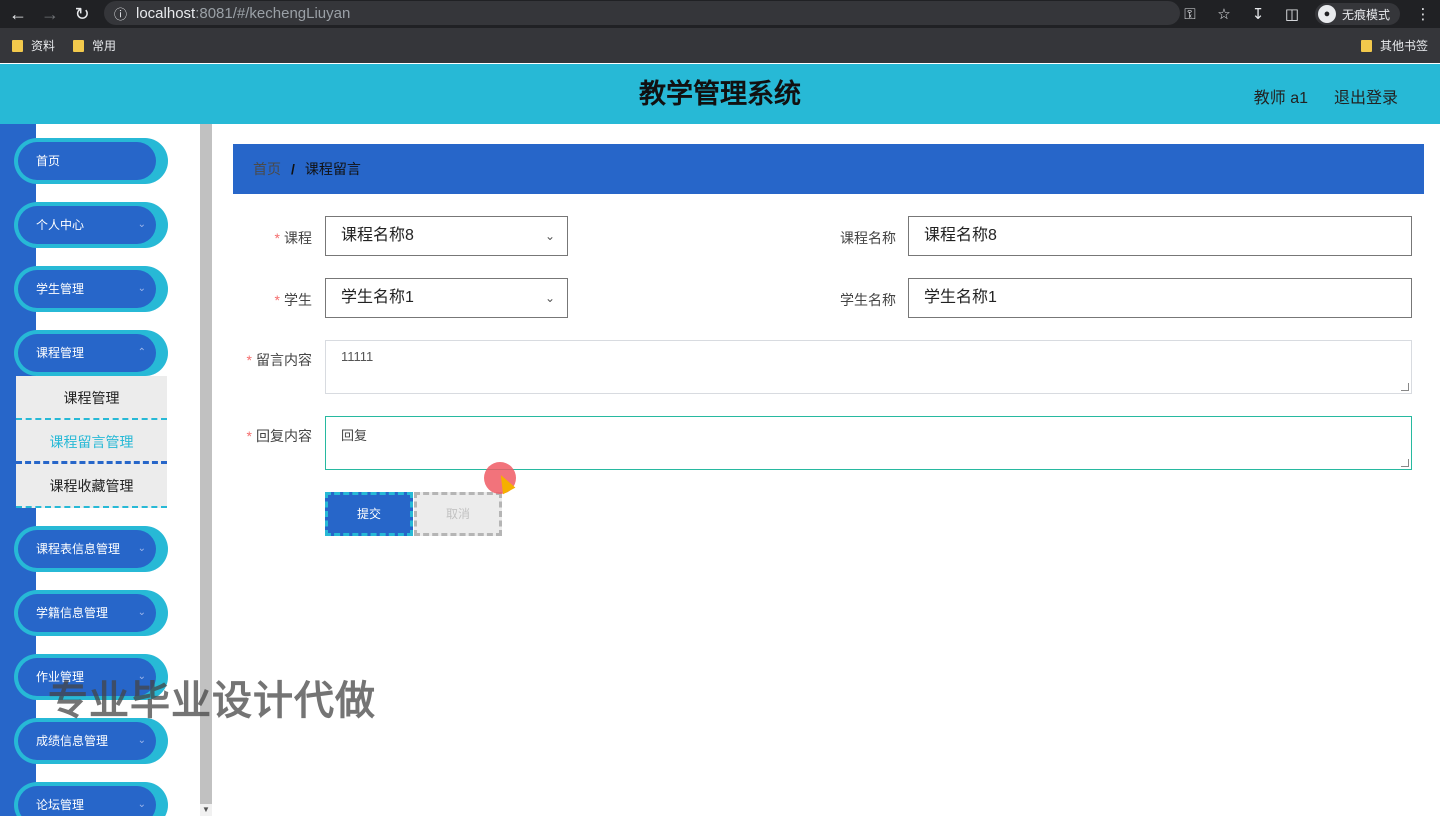 The image size is (1440, 816). I want to click on student-label: * 学生, so click(293, 300).